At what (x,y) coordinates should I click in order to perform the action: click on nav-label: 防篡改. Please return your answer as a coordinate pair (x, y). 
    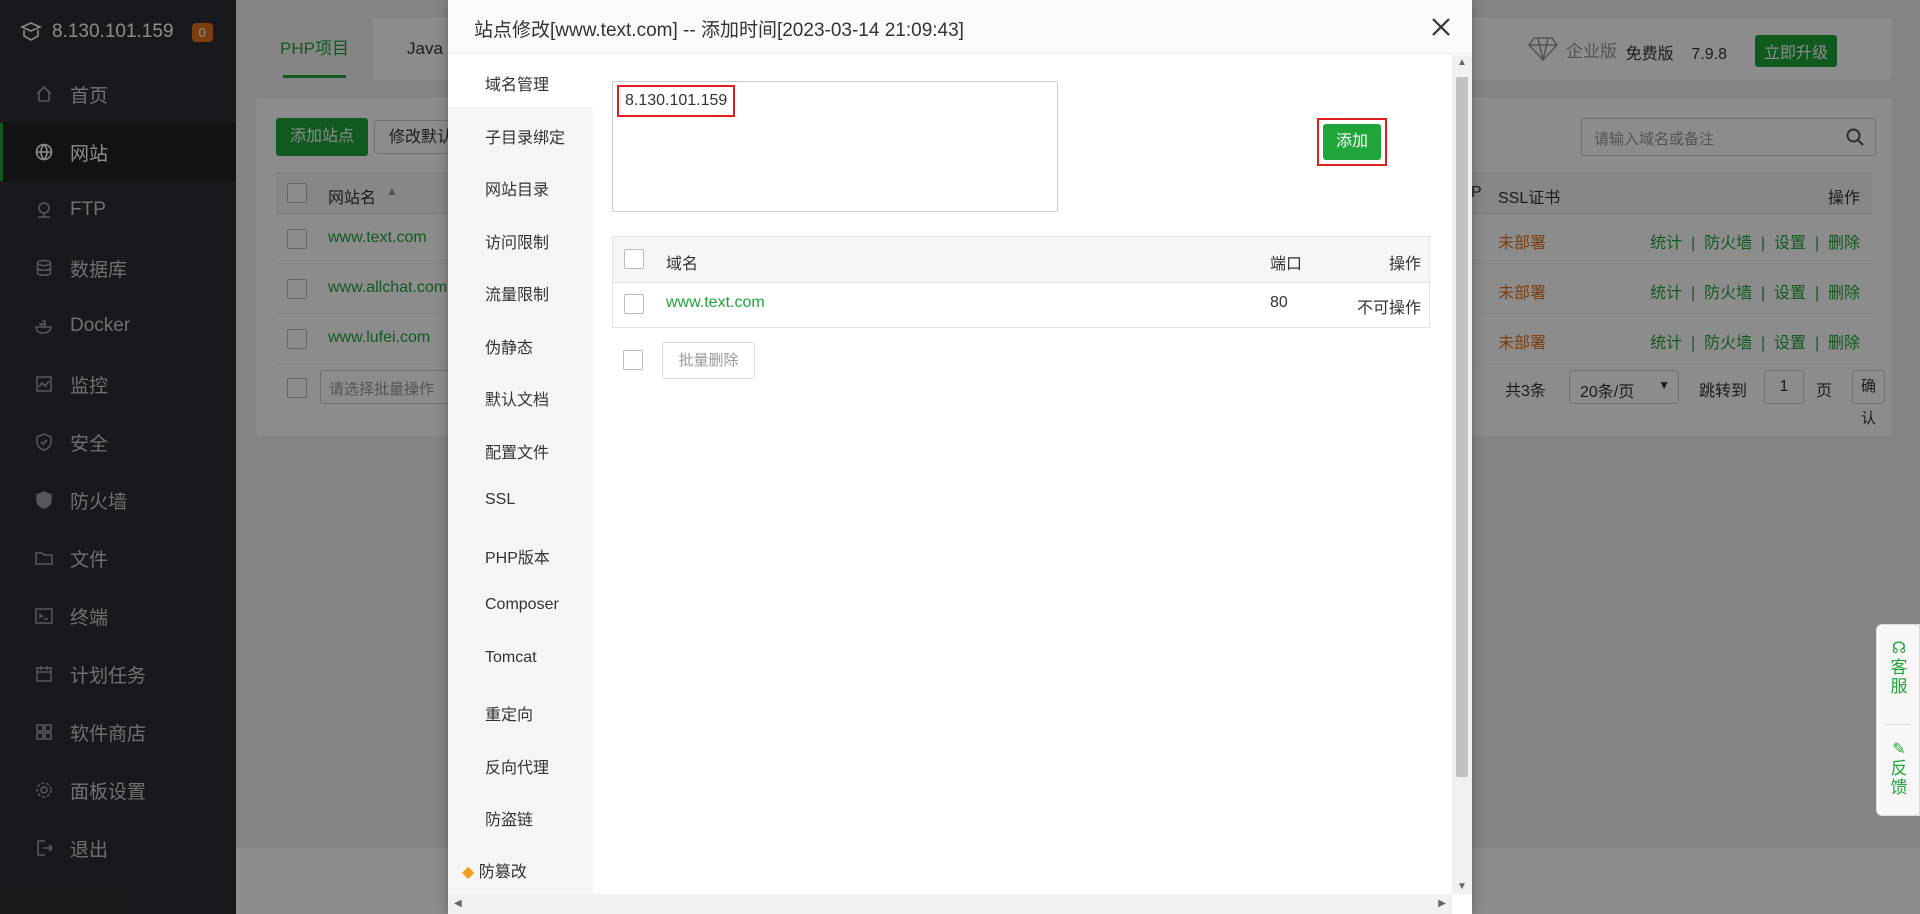
    Looking at the image, I should click on (502, 872).